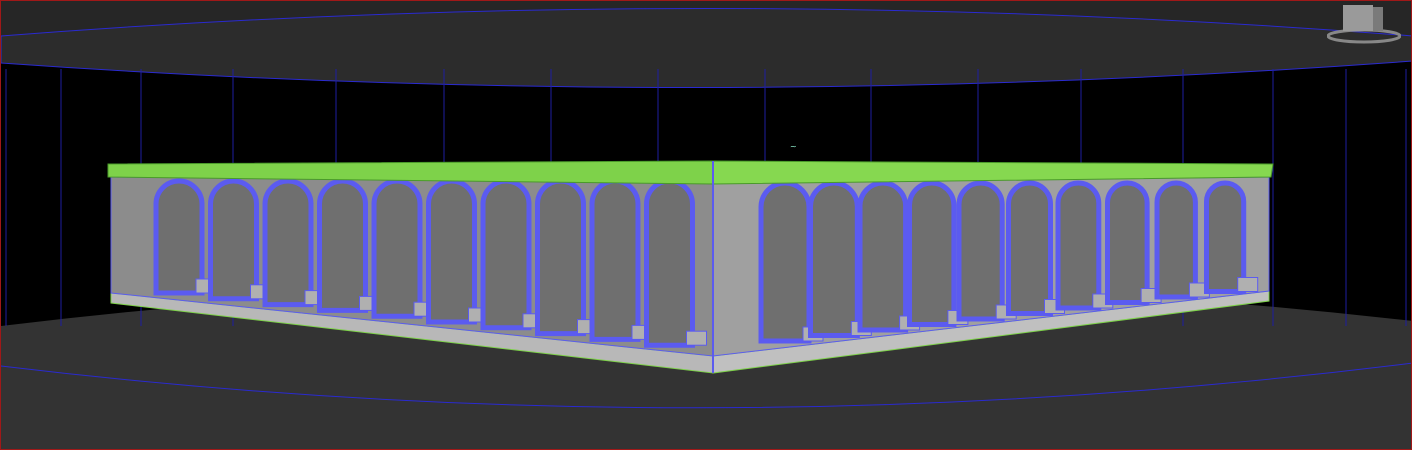 This screenshot has width=1412, height=450. I want to click on viewcube-icon, so click(1364, 24).